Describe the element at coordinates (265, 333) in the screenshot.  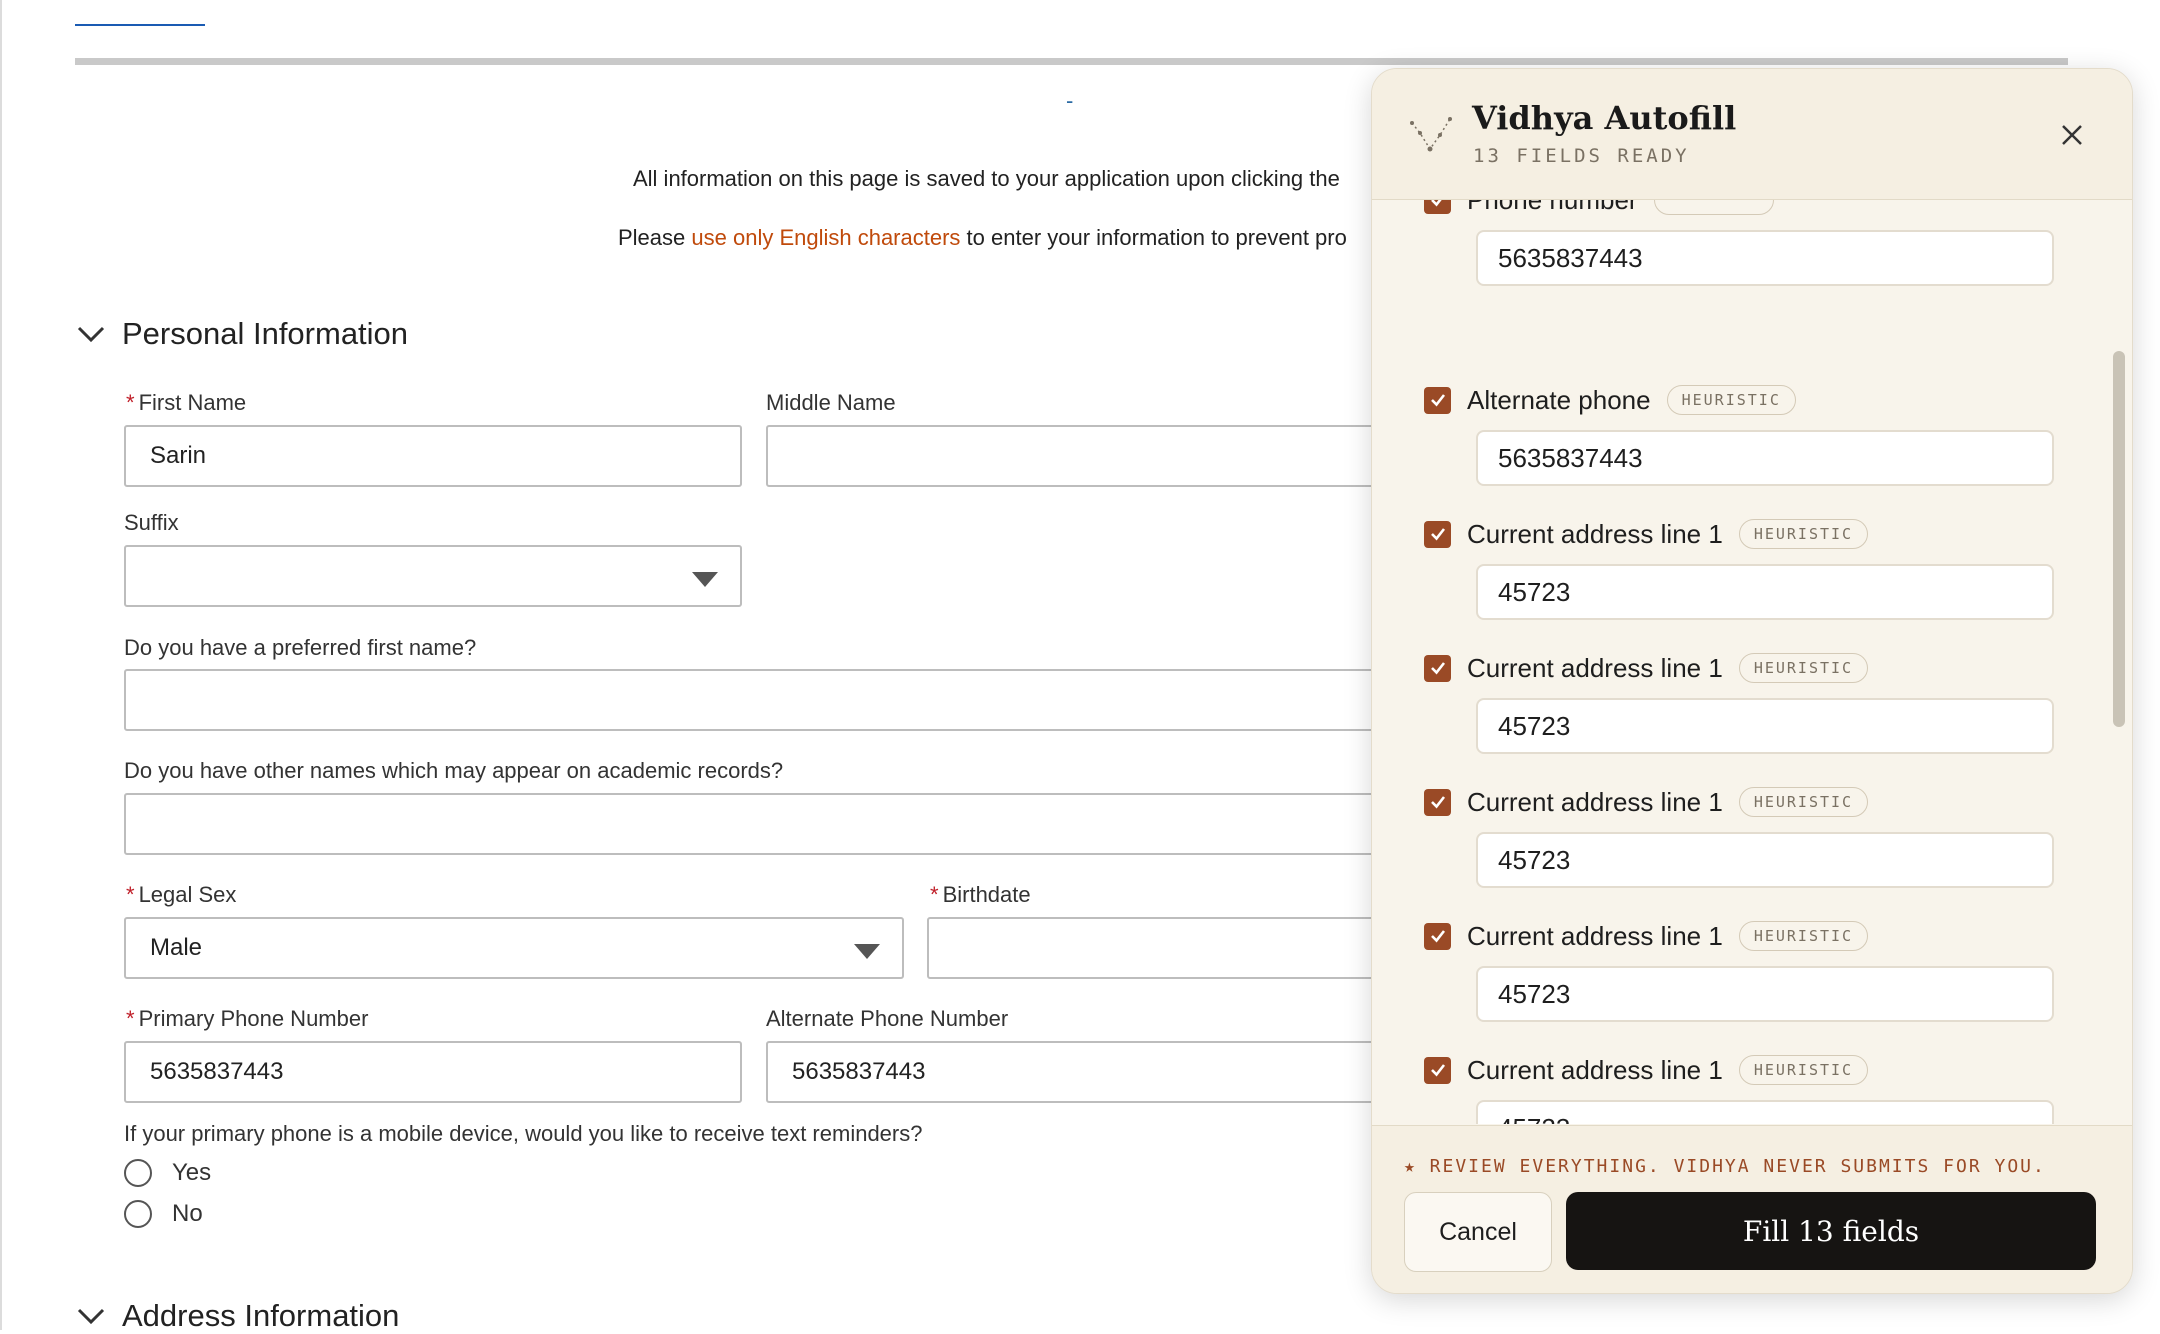
I see `section-title: Personal Information` at that location.